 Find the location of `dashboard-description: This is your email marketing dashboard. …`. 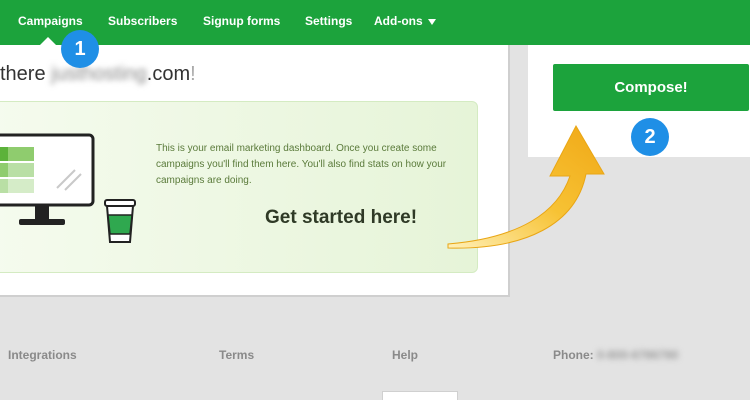

dashboard-description: This is your email marketing dashboard. … is located at coordinates (301, 164).